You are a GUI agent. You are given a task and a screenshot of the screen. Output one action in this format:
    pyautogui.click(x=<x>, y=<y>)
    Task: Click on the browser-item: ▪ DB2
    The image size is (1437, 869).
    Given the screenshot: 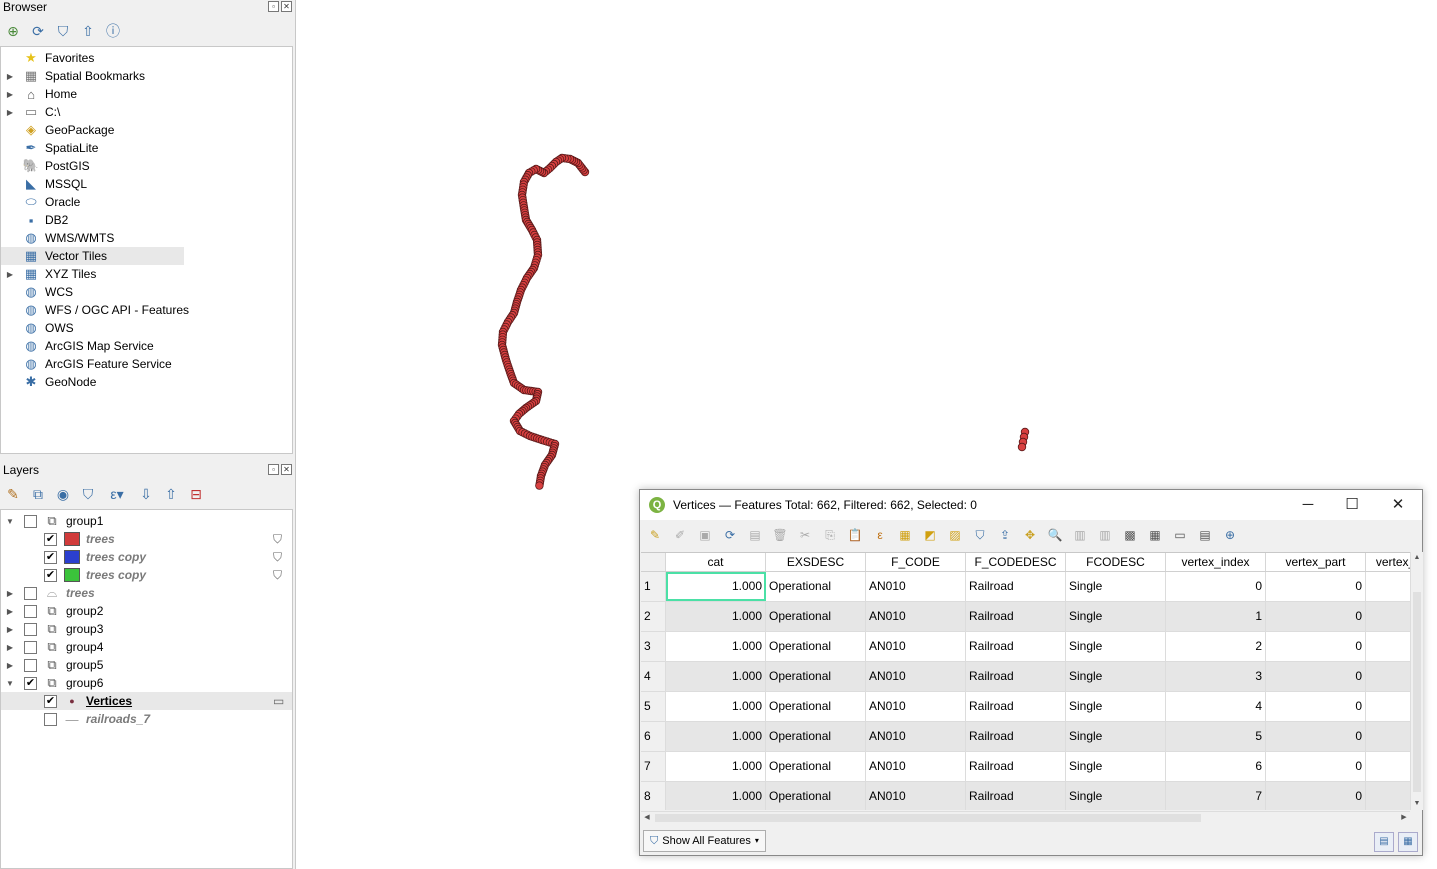 What is the action you would take?
    pyautogui.click(x=146, y=220)
    